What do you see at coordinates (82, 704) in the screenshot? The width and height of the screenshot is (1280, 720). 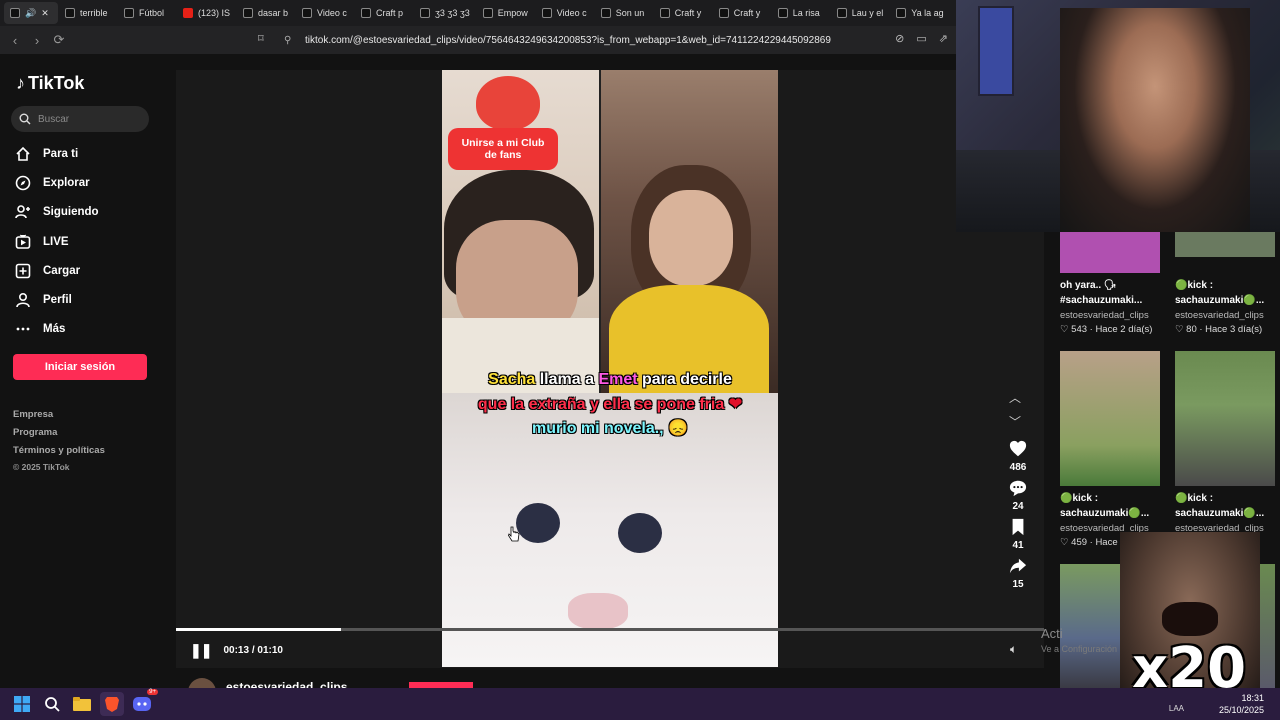 I see `file-explorer-icon` at bounding box center [82, 704].